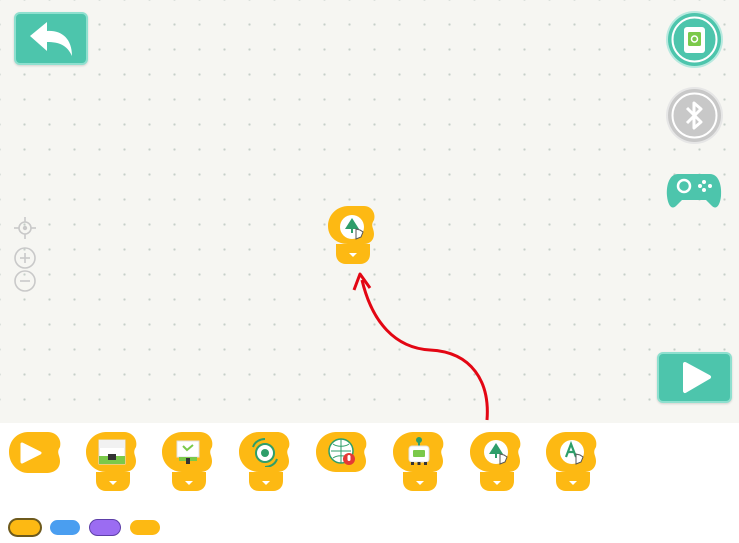 The image size is (739, 543). I want to click on category-looks, so click(105, 527).